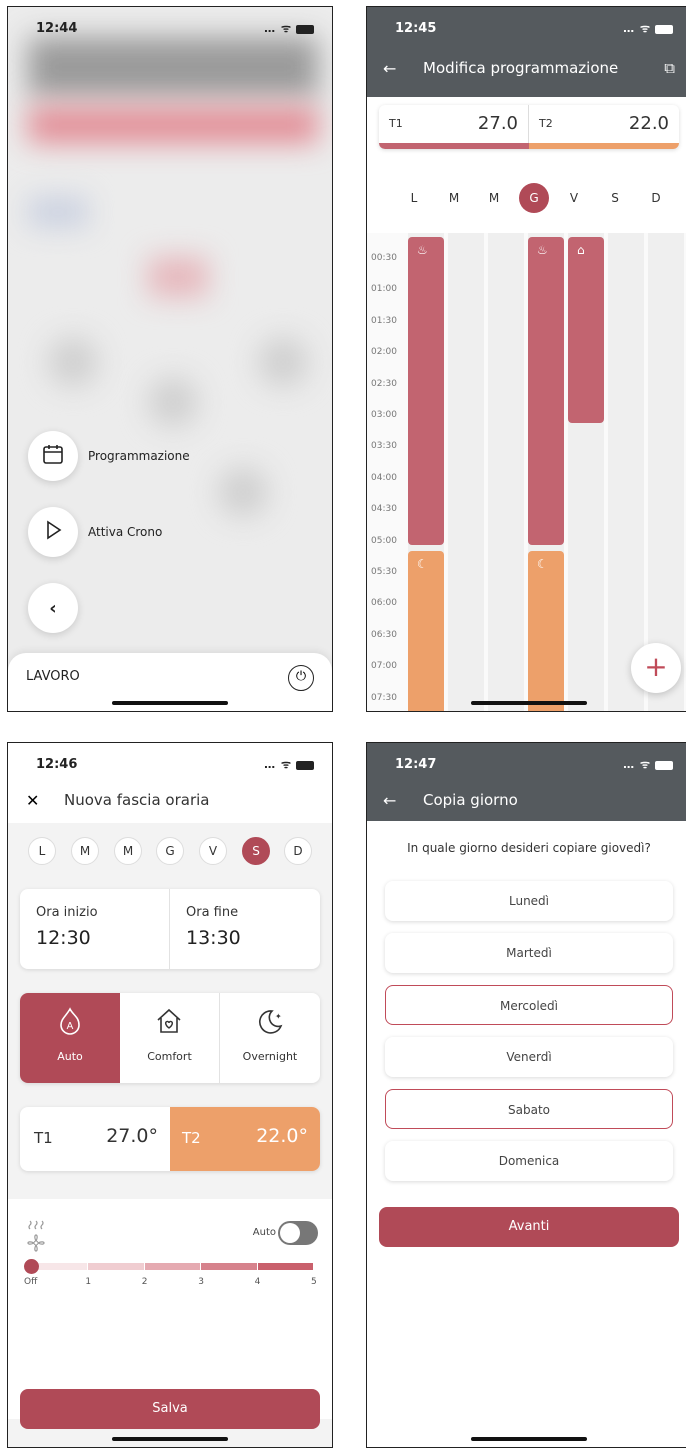  I want to click on mode-auto: A Auto, so click(70, 1038).